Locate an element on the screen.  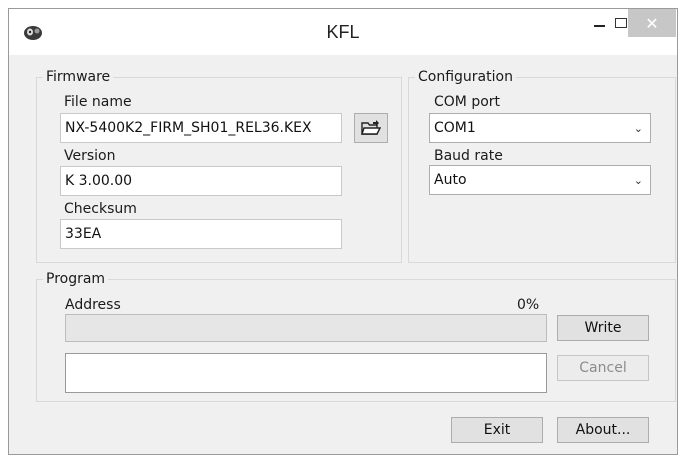
baud-rate-value: Auto is located at coordinates (450, 180).